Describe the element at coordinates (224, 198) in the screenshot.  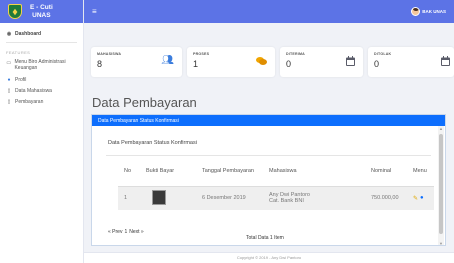
I see `cell-tanggal: 6 Desember 2019` at that location.